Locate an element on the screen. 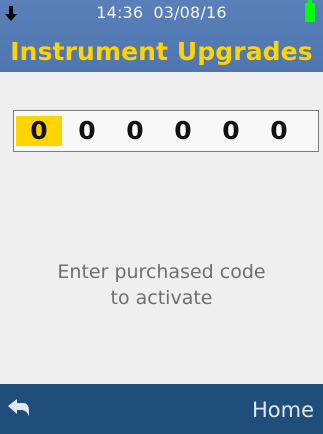  back-arrow-icon is located at coordinates (18, 407).